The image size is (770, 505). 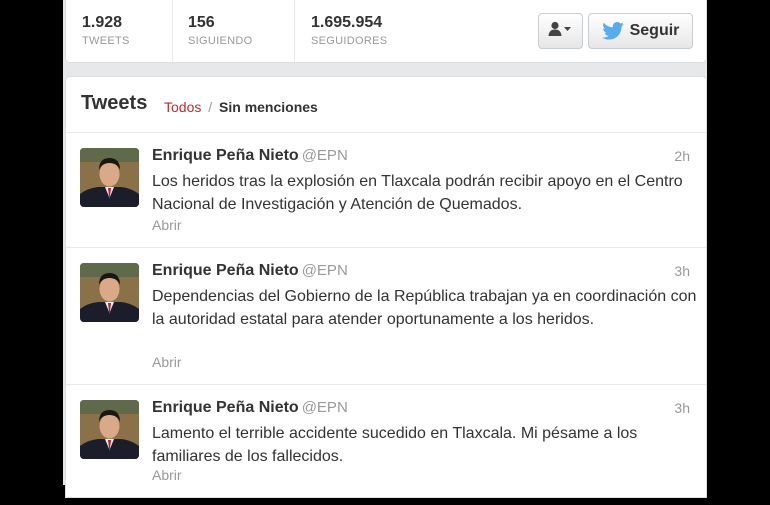 What do you see at coordinates (386, 105) in the screenshot?
I see `timeline-header: Tweets Todos / Sin menciones` at bounding box center [386, 105].